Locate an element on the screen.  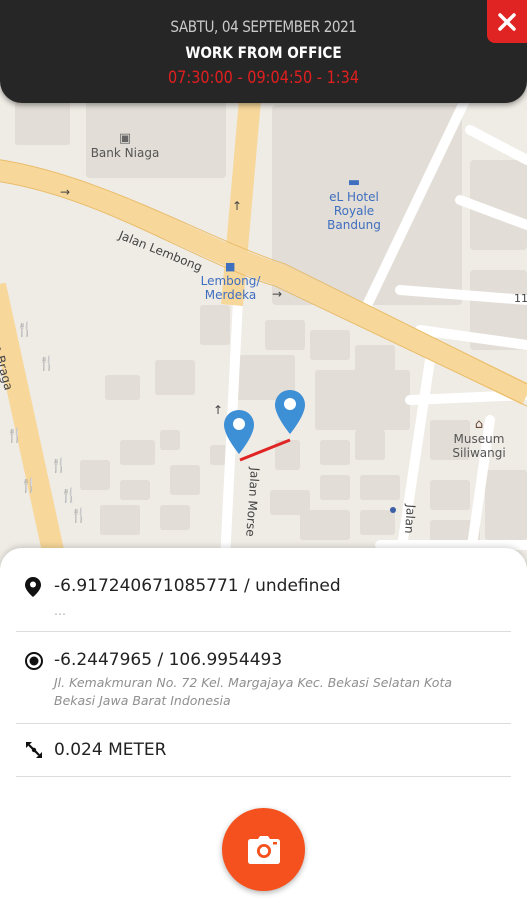
hotel-label-2: Royale is located at coordinates (354, 211).